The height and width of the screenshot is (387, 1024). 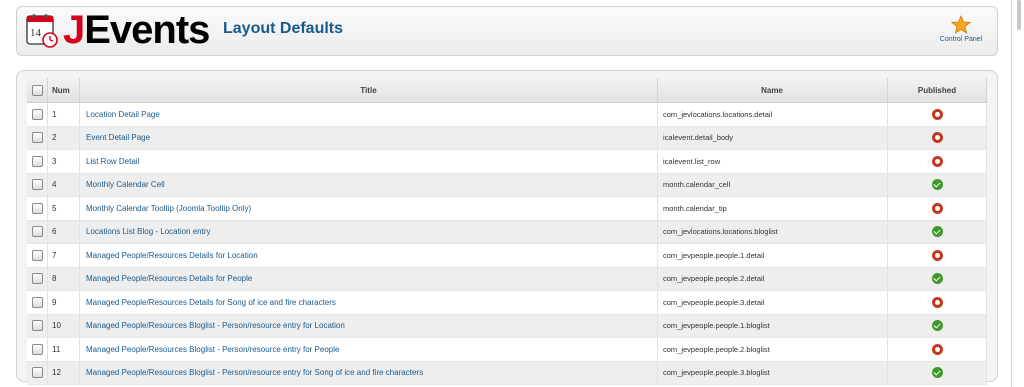 I want to click on row-num: 5, so click(x=63, y=208).